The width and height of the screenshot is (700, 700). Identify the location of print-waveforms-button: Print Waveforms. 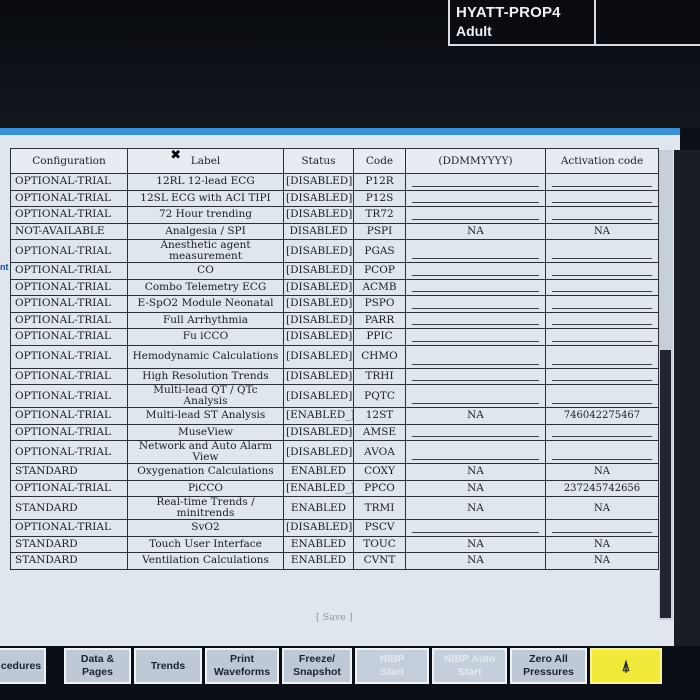
(242, 666).